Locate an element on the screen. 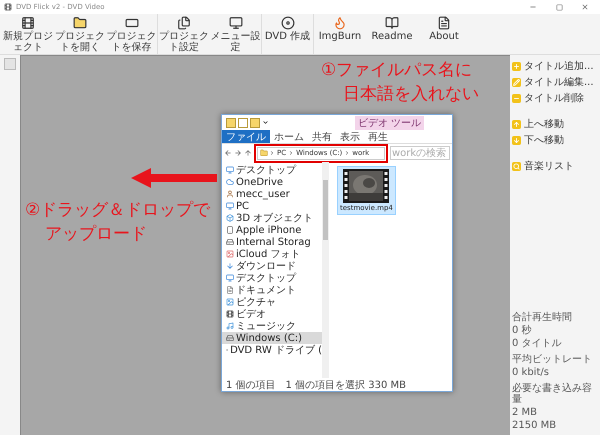  nav-label: PC is located at coordinates (243, 206).